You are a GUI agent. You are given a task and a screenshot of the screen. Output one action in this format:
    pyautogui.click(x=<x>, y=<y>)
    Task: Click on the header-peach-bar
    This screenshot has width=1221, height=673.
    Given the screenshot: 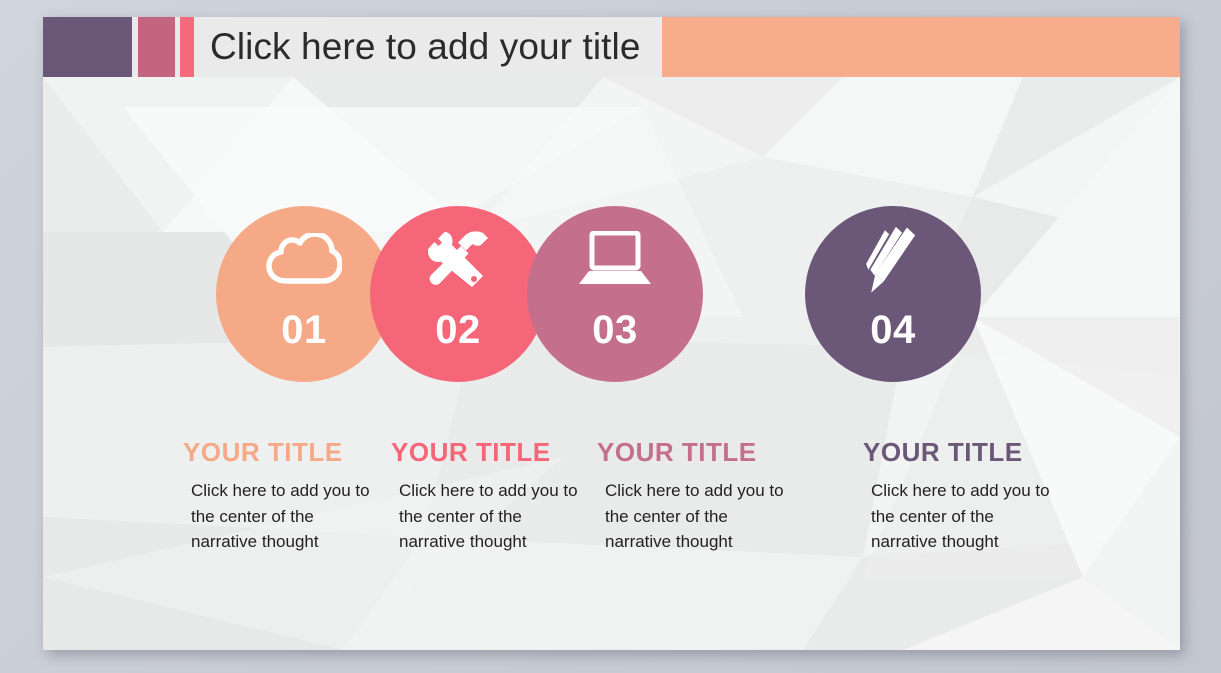 What is the action you would take?
    pyautogui.click(x=921, y=47)
    